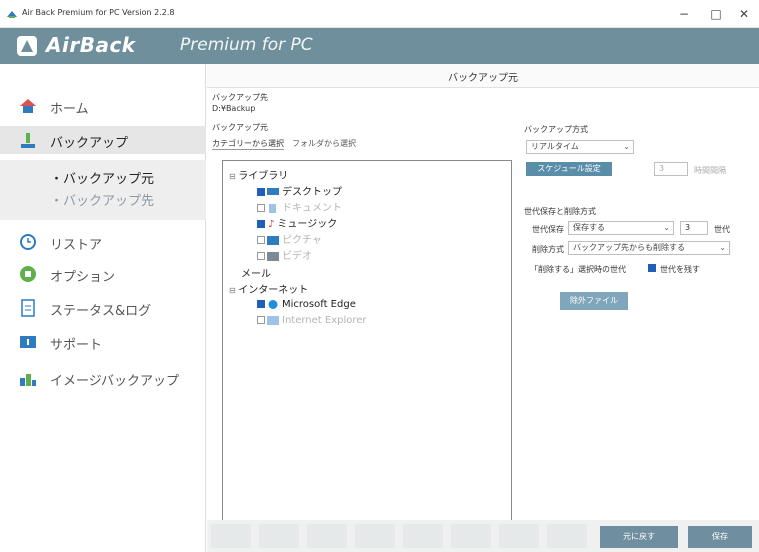  Describe the element at coordinates (28, 106) in the screenshot. I see `home-icon` at that location.